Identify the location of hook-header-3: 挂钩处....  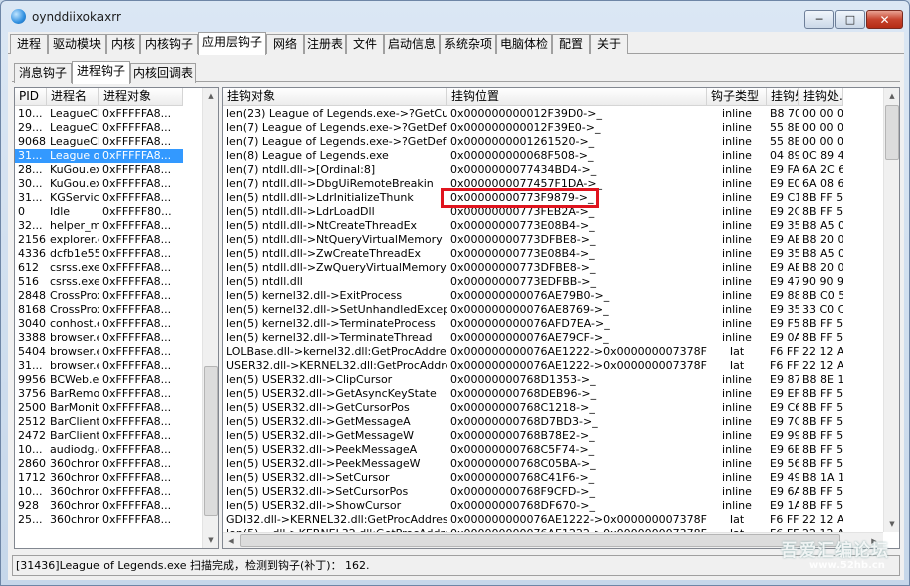
(783, 97).